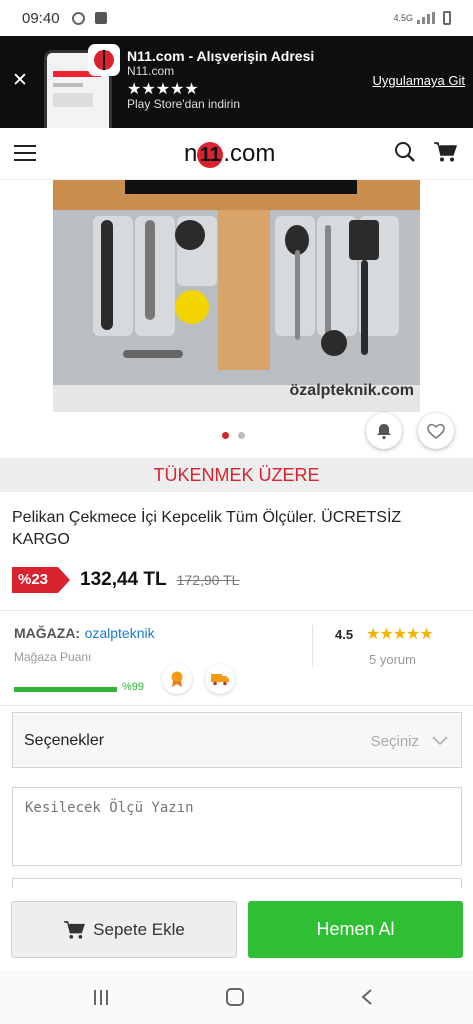 The image size is (473, 1024). I want to click on status-time: 09:40, so click(41, 18).